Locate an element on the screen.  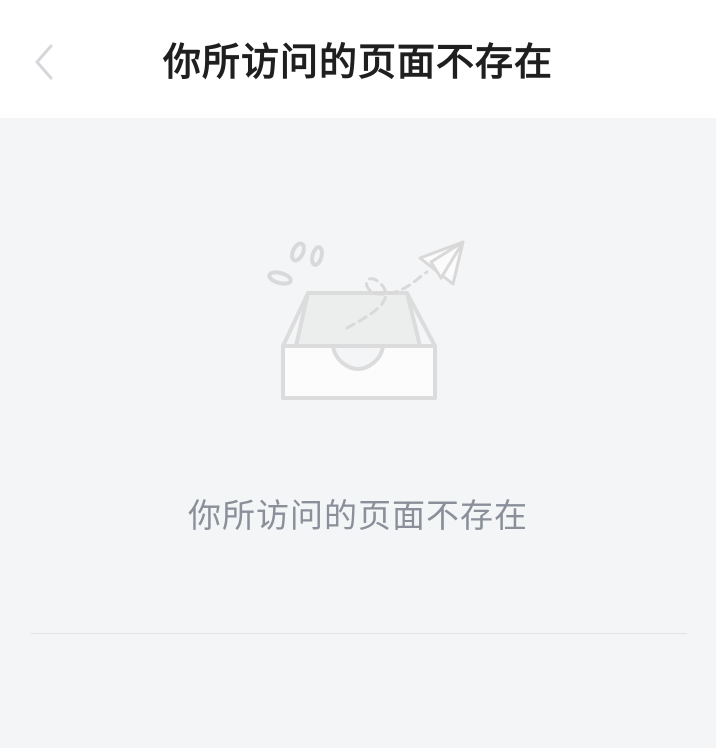
page-title: 你所访问的页面不存在 is located at coordinates (357, 62).